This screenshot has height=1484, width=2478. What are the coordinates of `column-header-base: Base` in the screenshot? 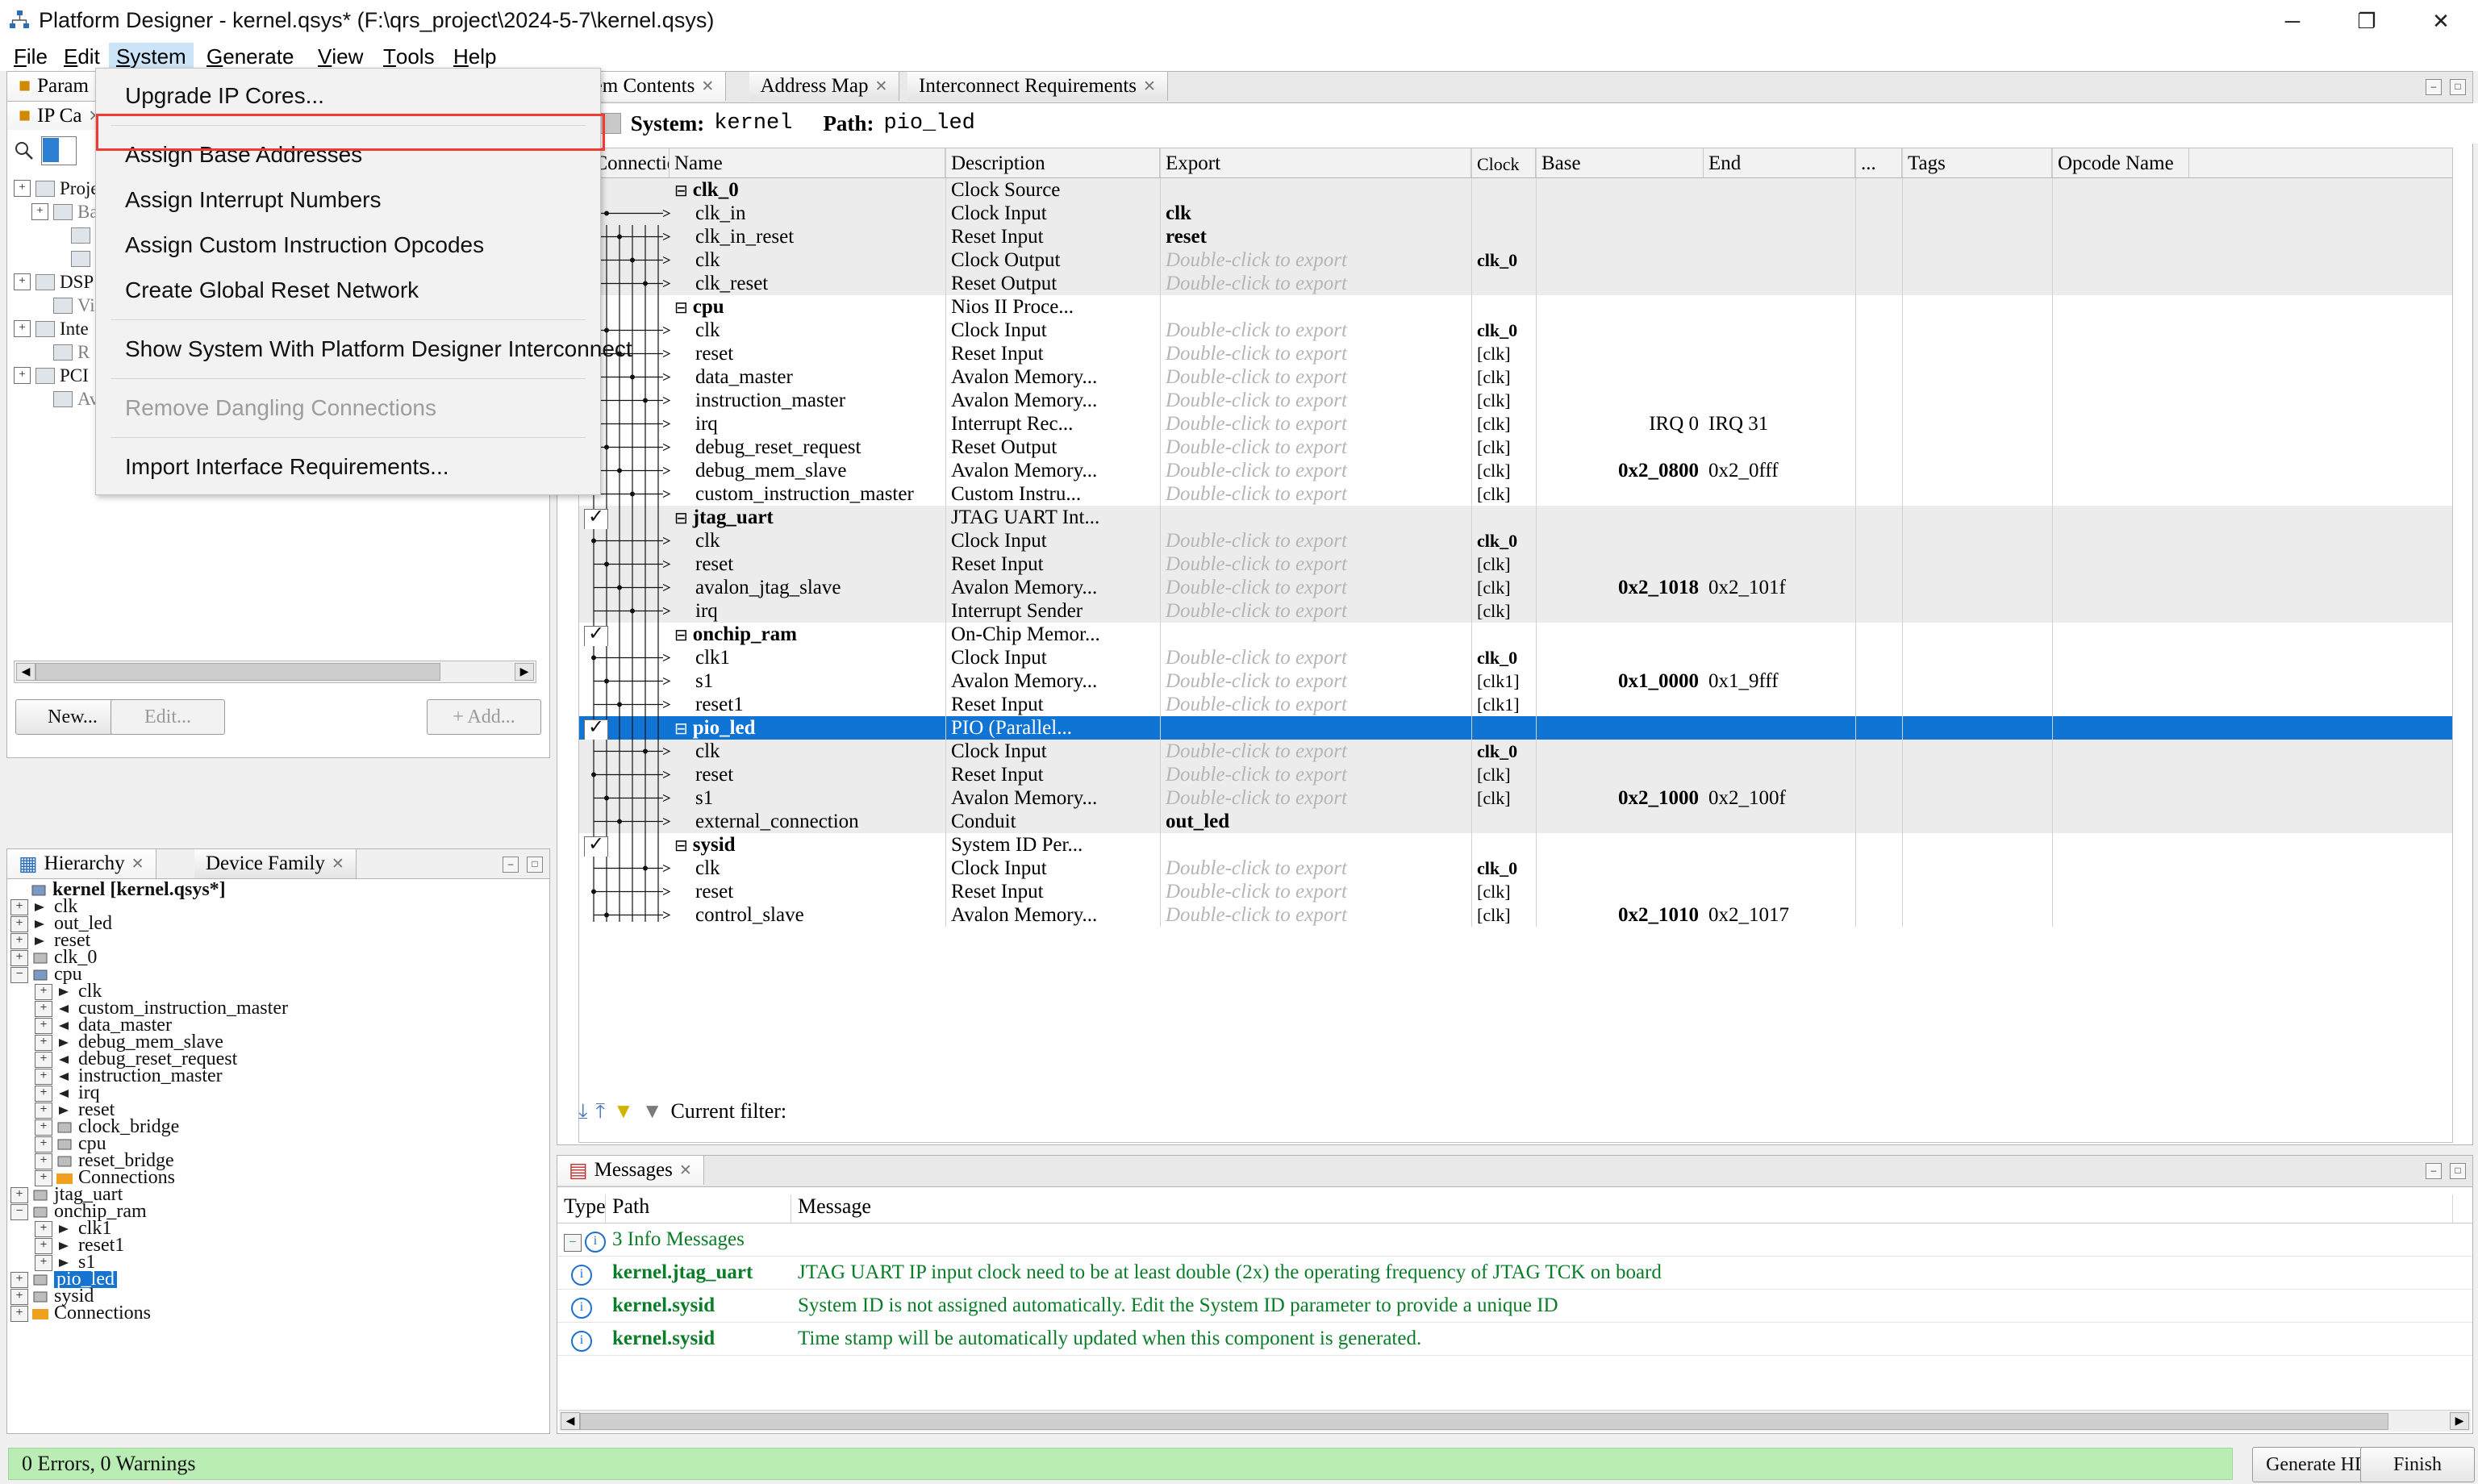 It's located at (1620, 162).